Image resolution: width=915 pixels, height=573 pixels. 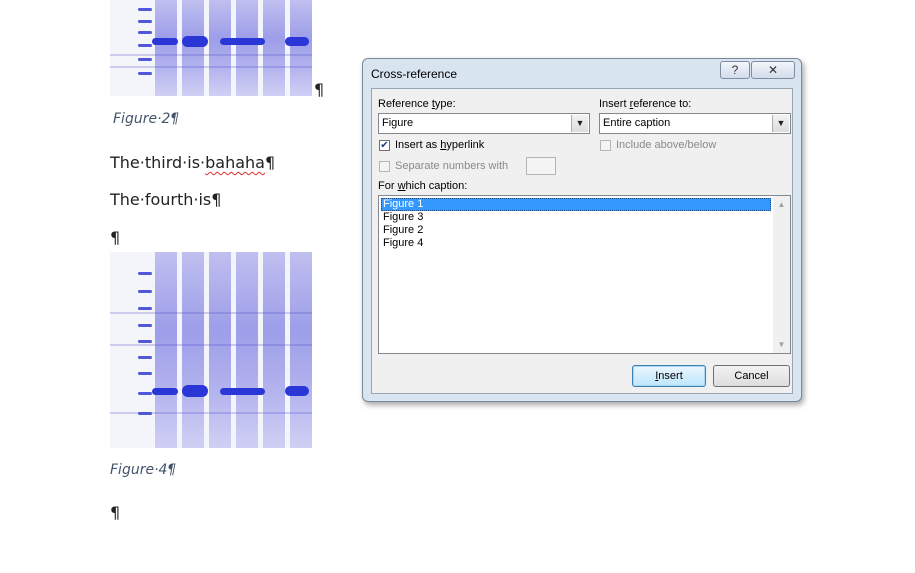 What do you see at coordinates (781, 274) in the screenshot?
I see `caption-list-scrollbar: ▲ ▼` at bounding box center [781, 274].